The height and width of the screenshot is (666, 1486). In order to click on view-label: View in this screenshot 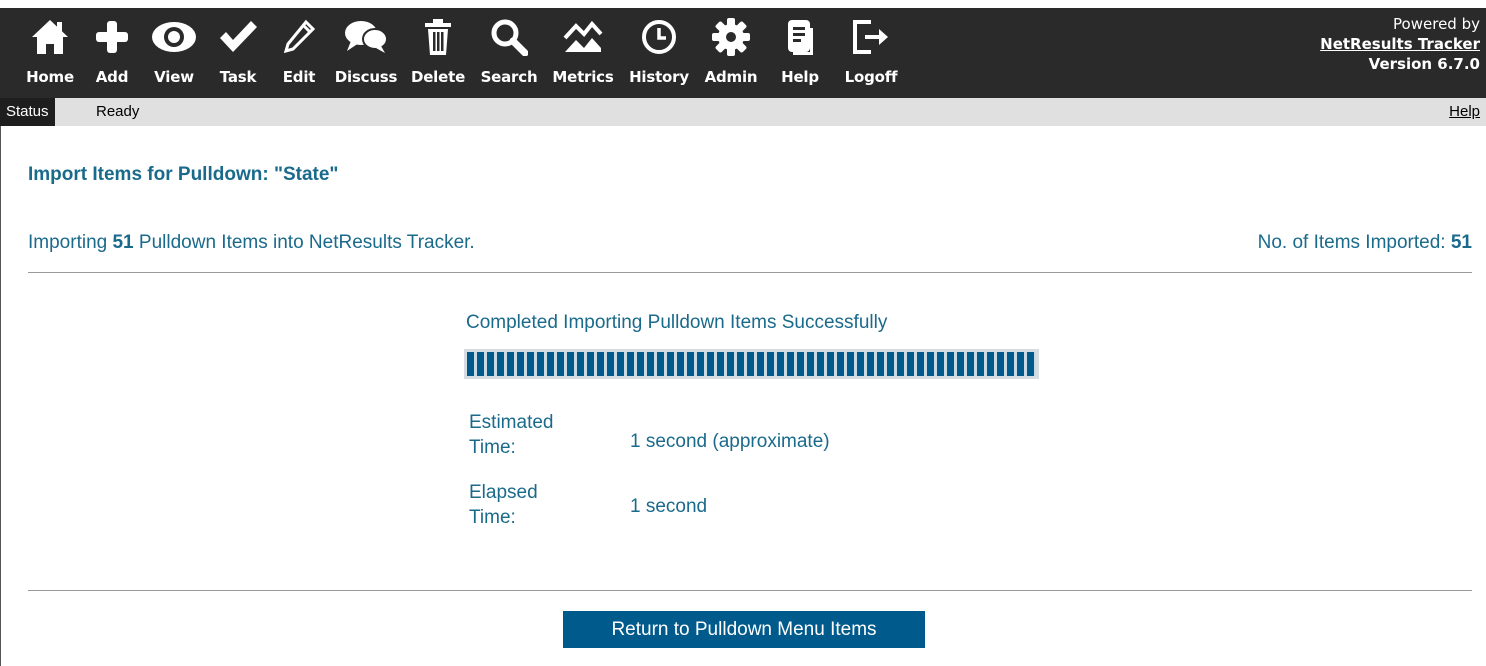, I will do `click(174, 77)`.